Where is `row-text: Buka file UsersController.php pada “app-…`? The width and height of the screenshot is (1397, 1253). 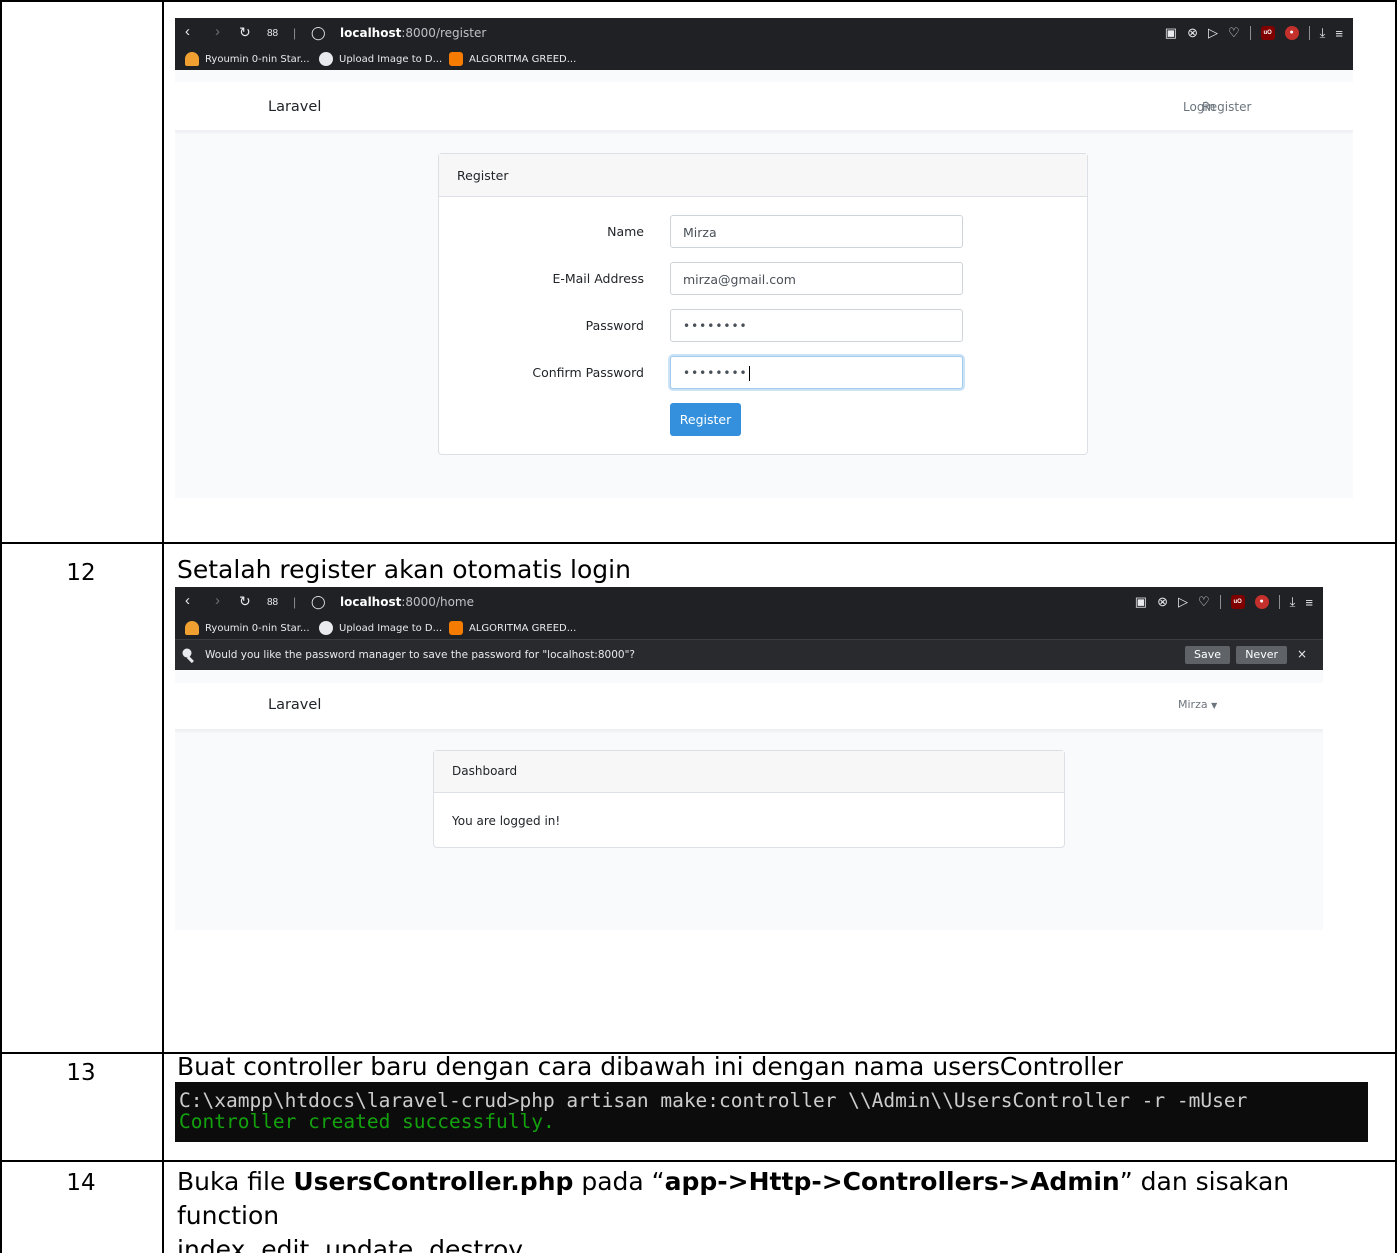 row-text: Buka file UsersController.php pada “app-… is located at coordinates (733, 1210).